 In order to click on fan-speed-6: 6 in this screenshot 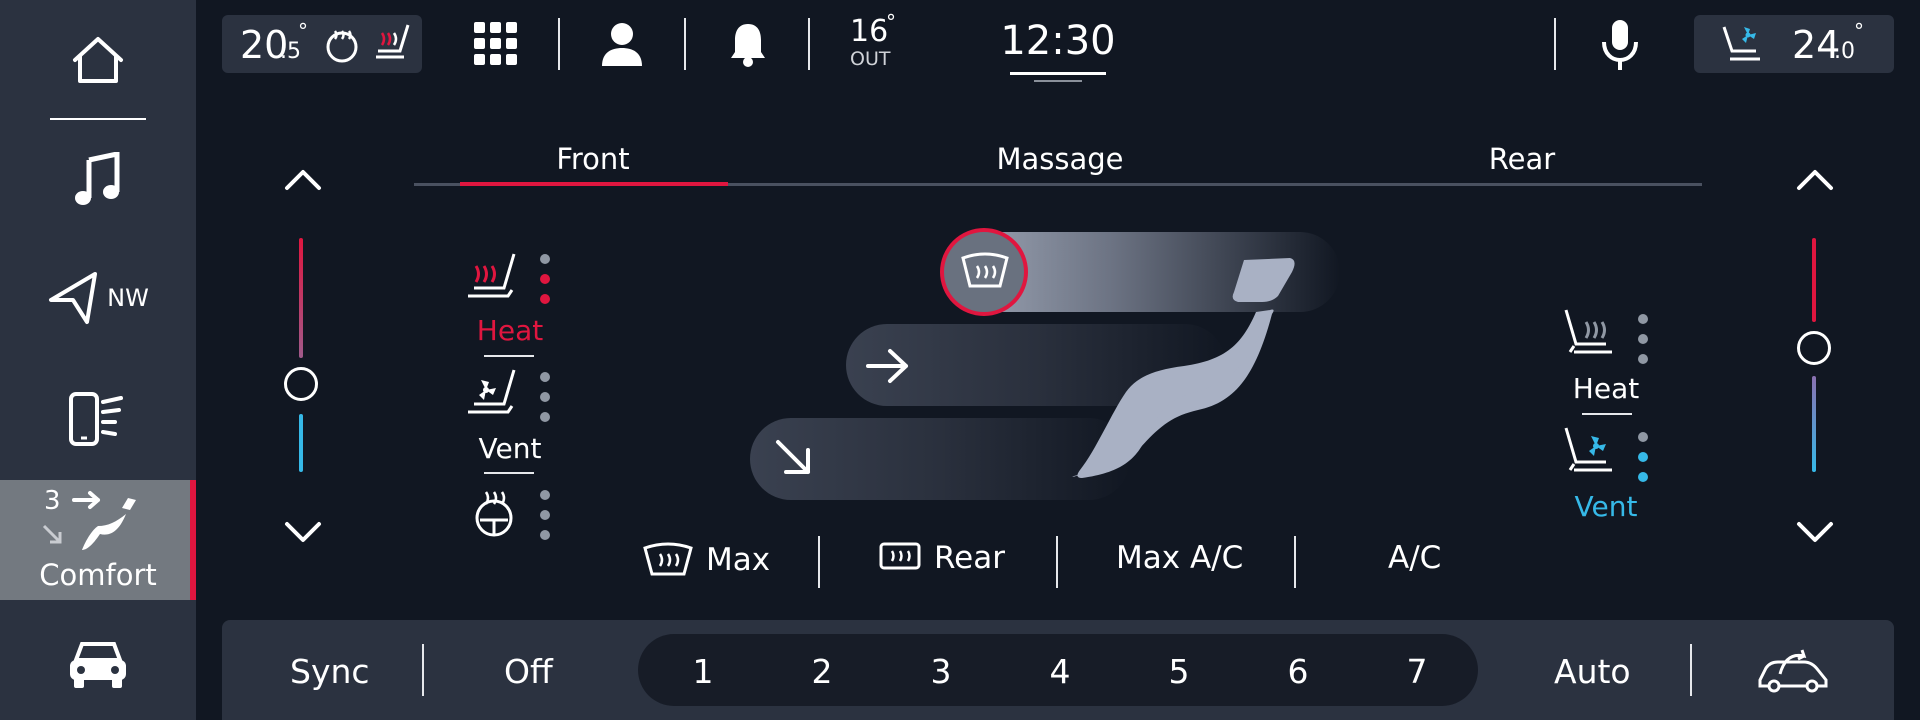, I will do `click(1298, 671)`.